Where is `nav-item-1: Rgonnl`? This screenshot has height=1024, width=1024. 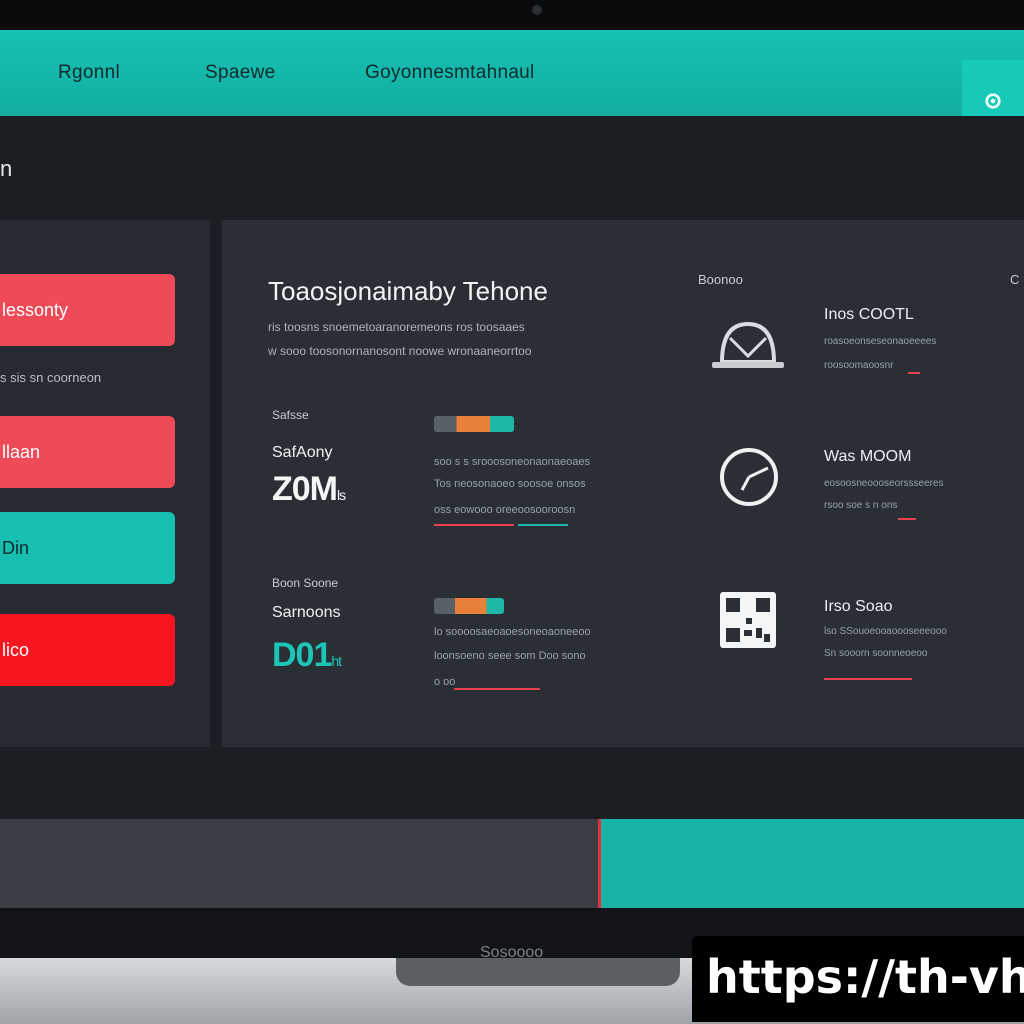 nav-item-1: Rgonnl is located at coordinates (89, 73).